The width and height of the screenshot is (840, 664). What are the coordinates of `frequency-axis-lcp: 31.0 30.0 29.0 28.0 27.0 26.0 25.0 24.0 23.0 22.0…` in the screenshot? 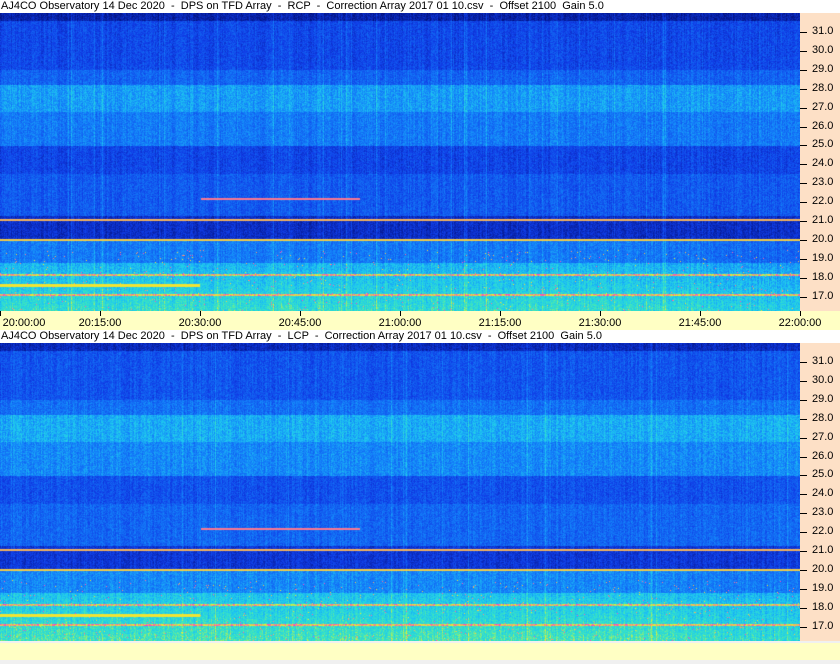 It's located at (820, 492).